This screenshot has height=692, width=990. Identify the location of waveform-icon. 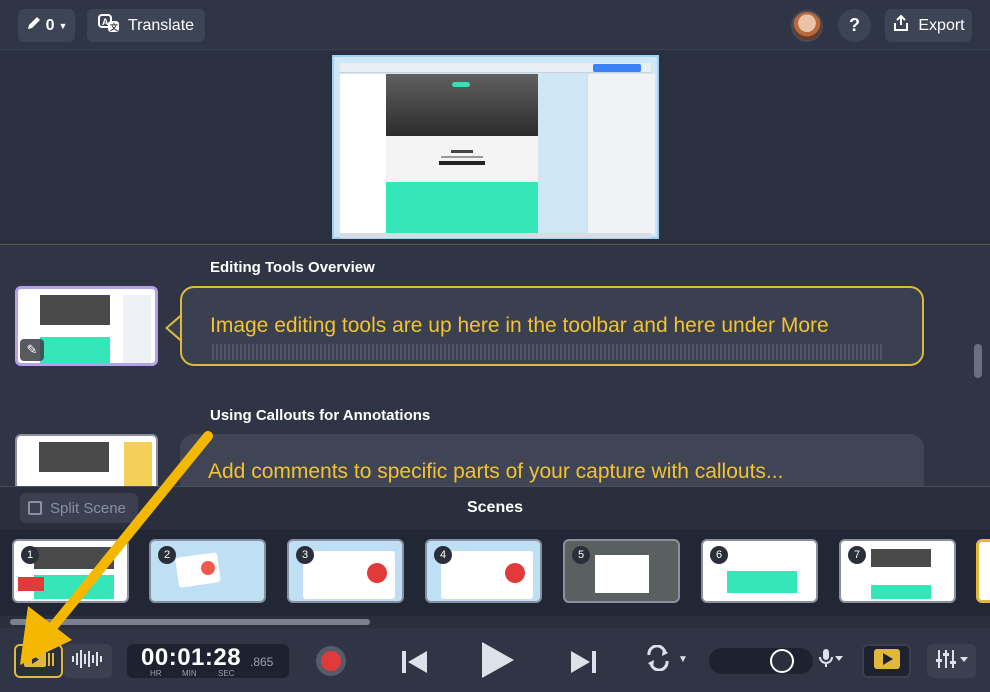
(88, 661).